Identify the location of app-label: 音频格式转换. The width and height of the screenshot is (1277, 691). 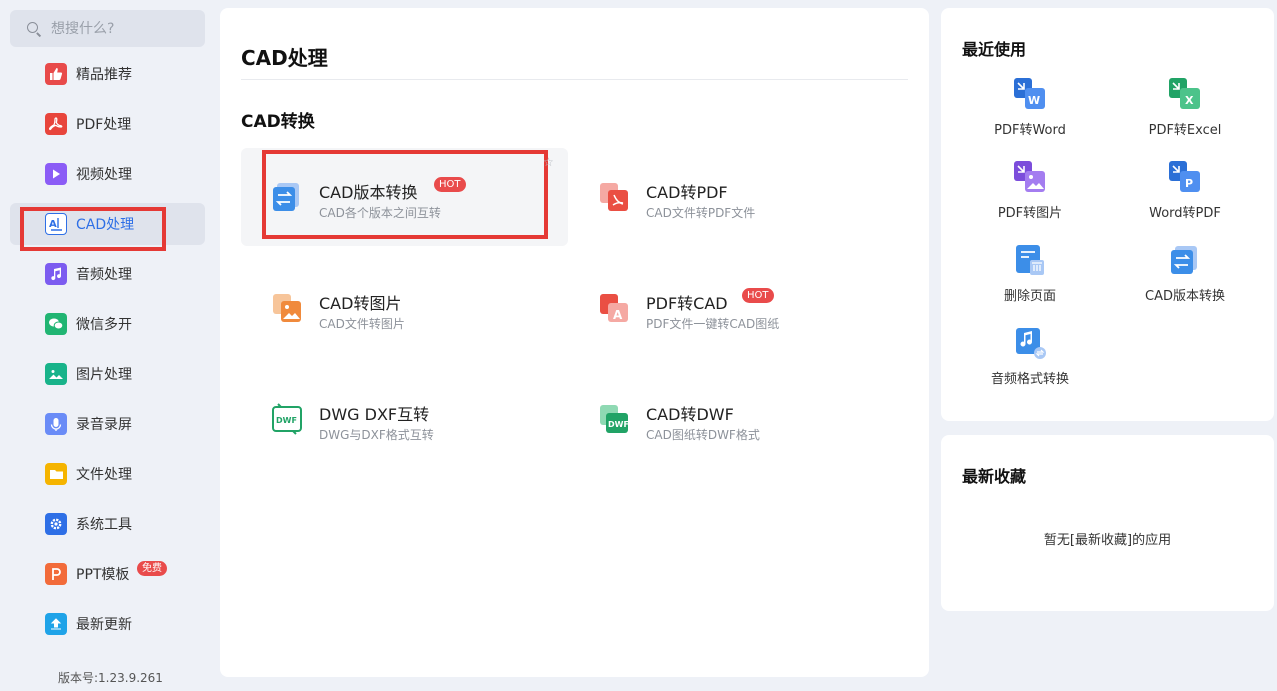
(1029, 379).